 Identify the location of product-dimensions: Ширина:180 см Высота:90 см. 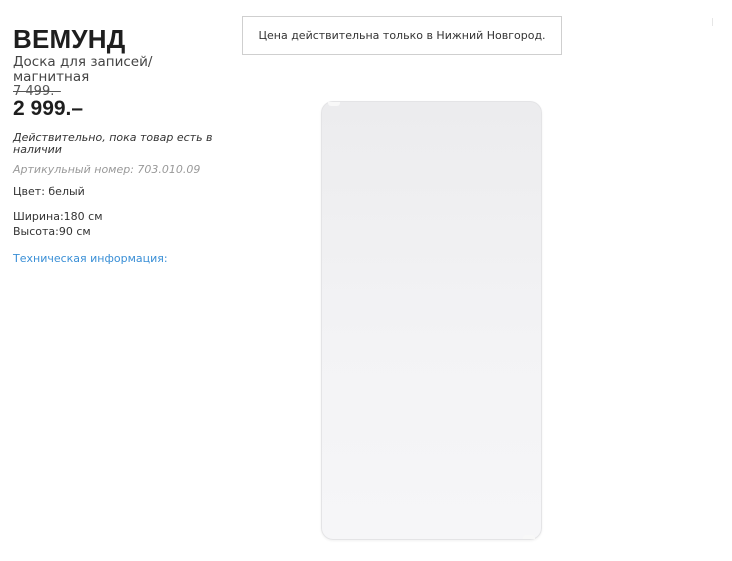
(113, 224).